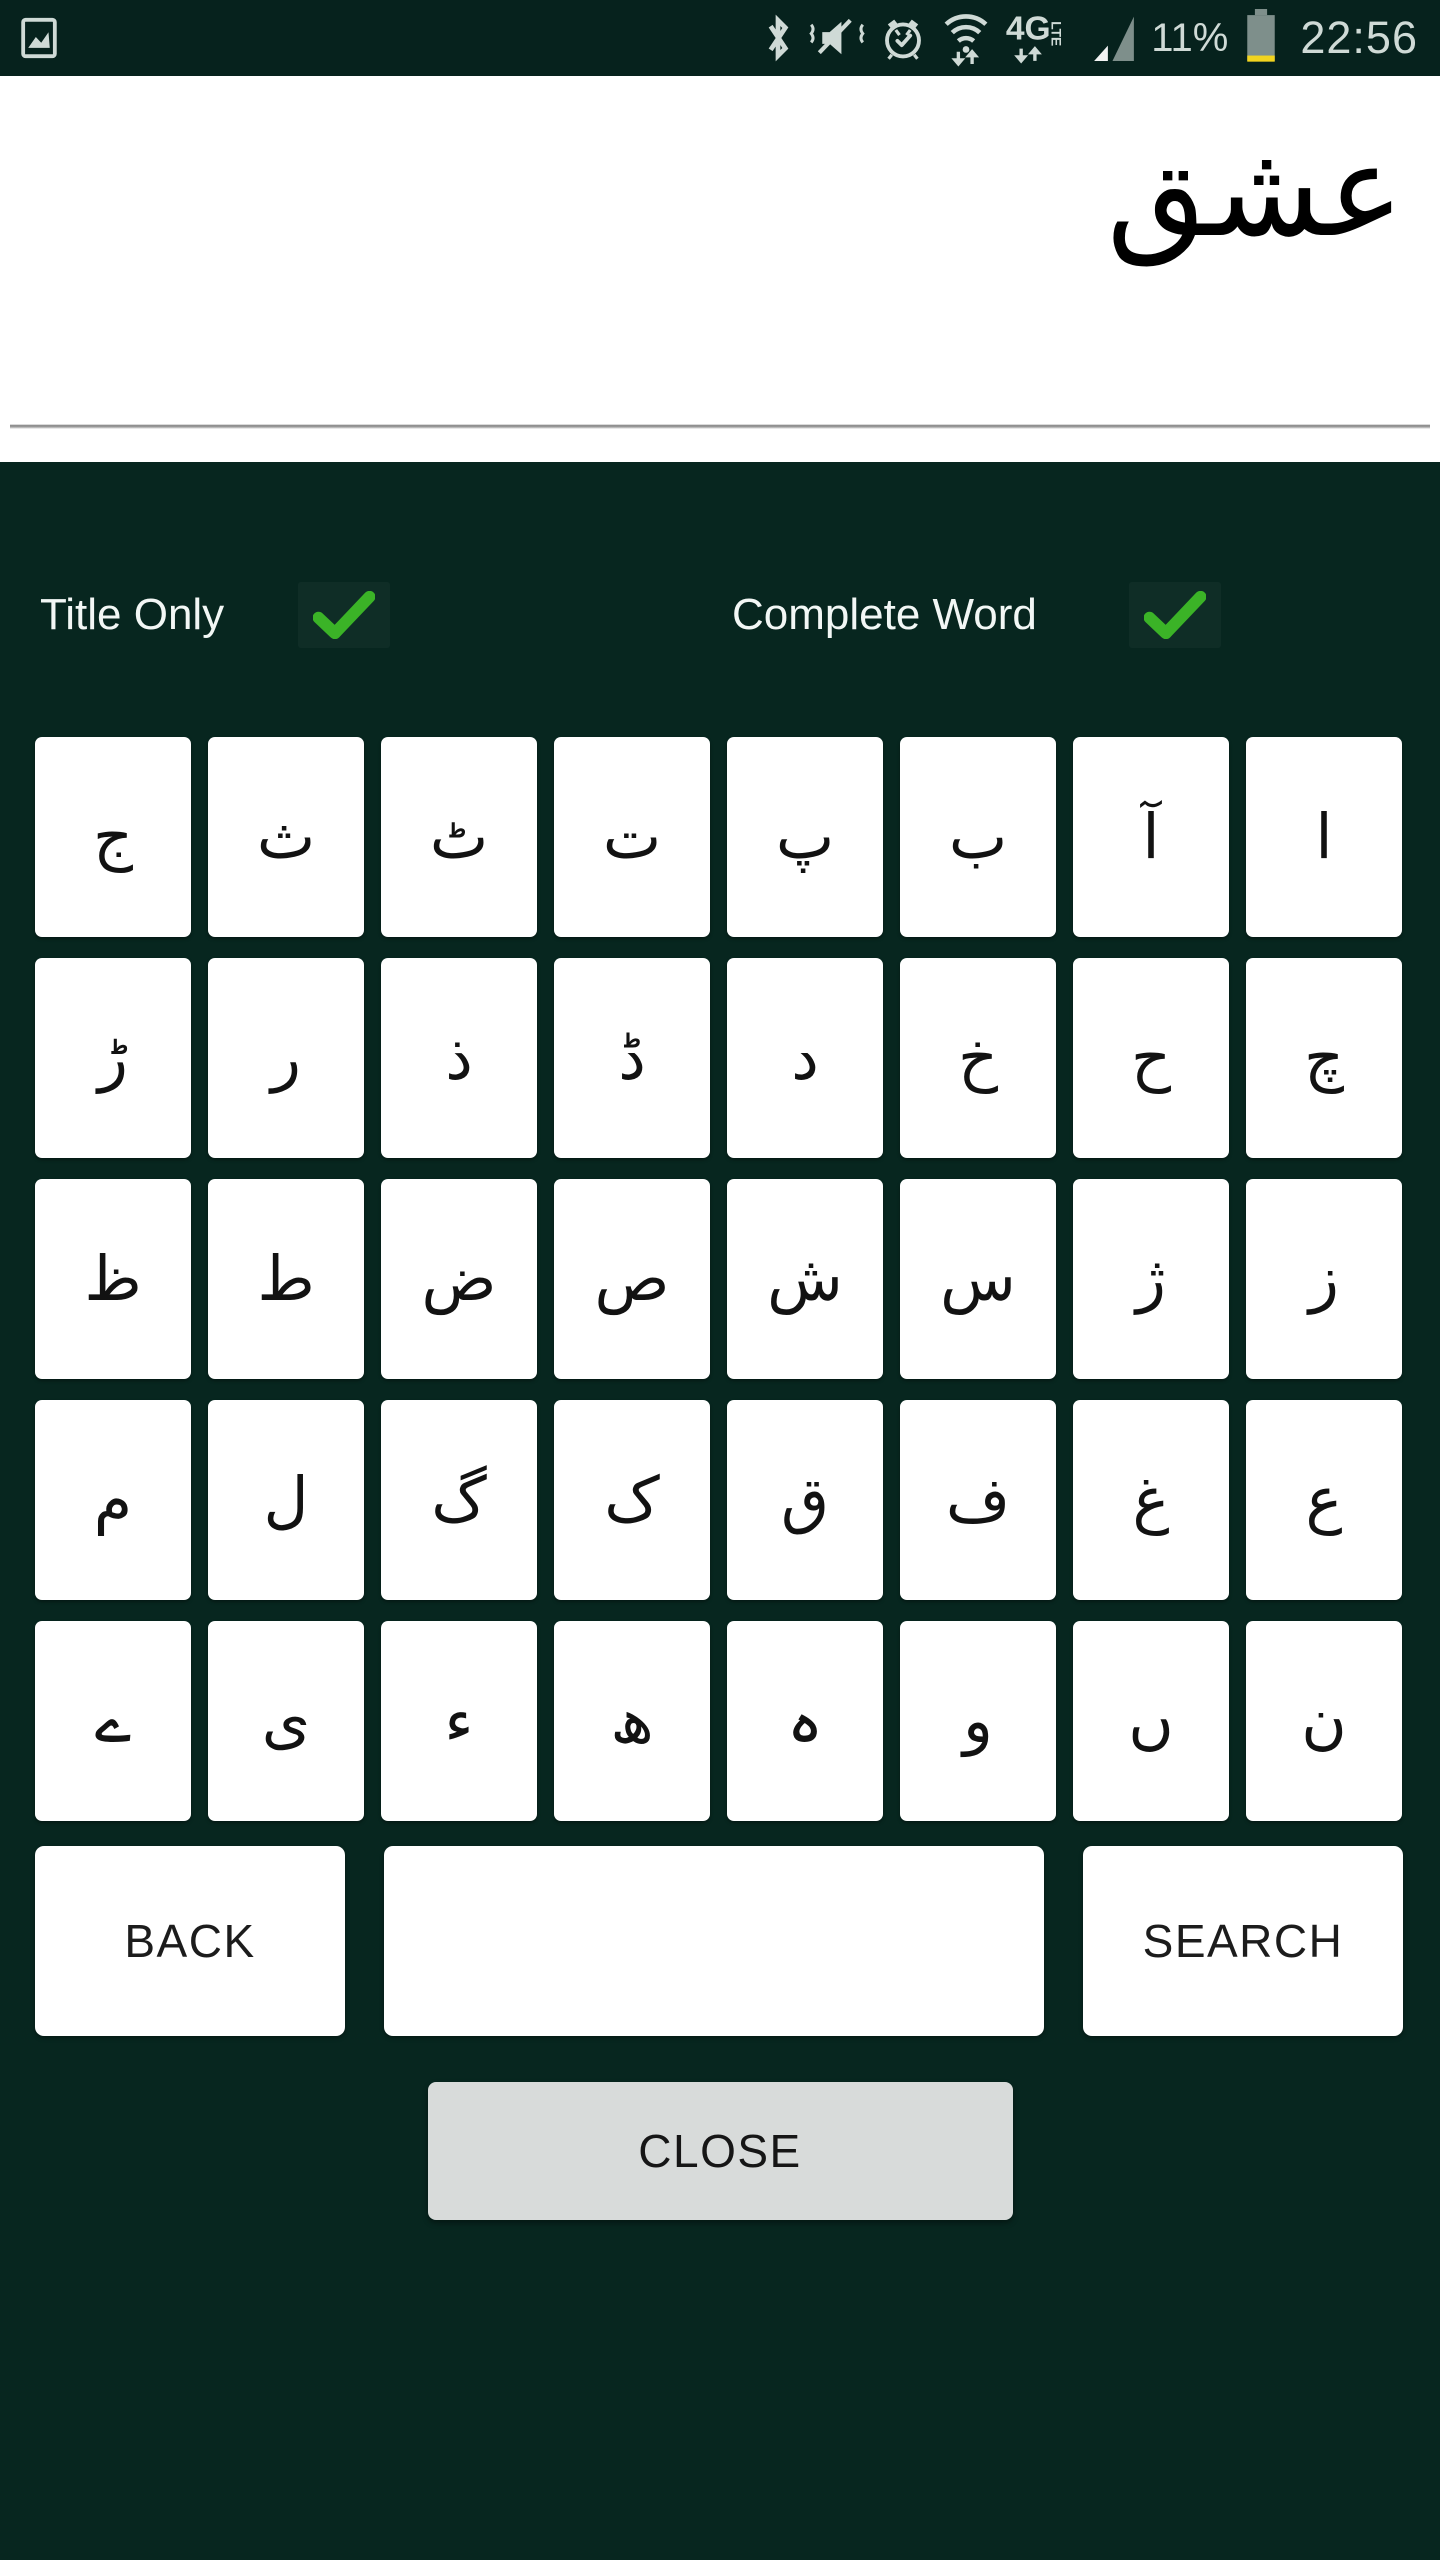  Describe the element at coordinates (1261, 38) in the screenshot. I see `battery-icon` at that location.